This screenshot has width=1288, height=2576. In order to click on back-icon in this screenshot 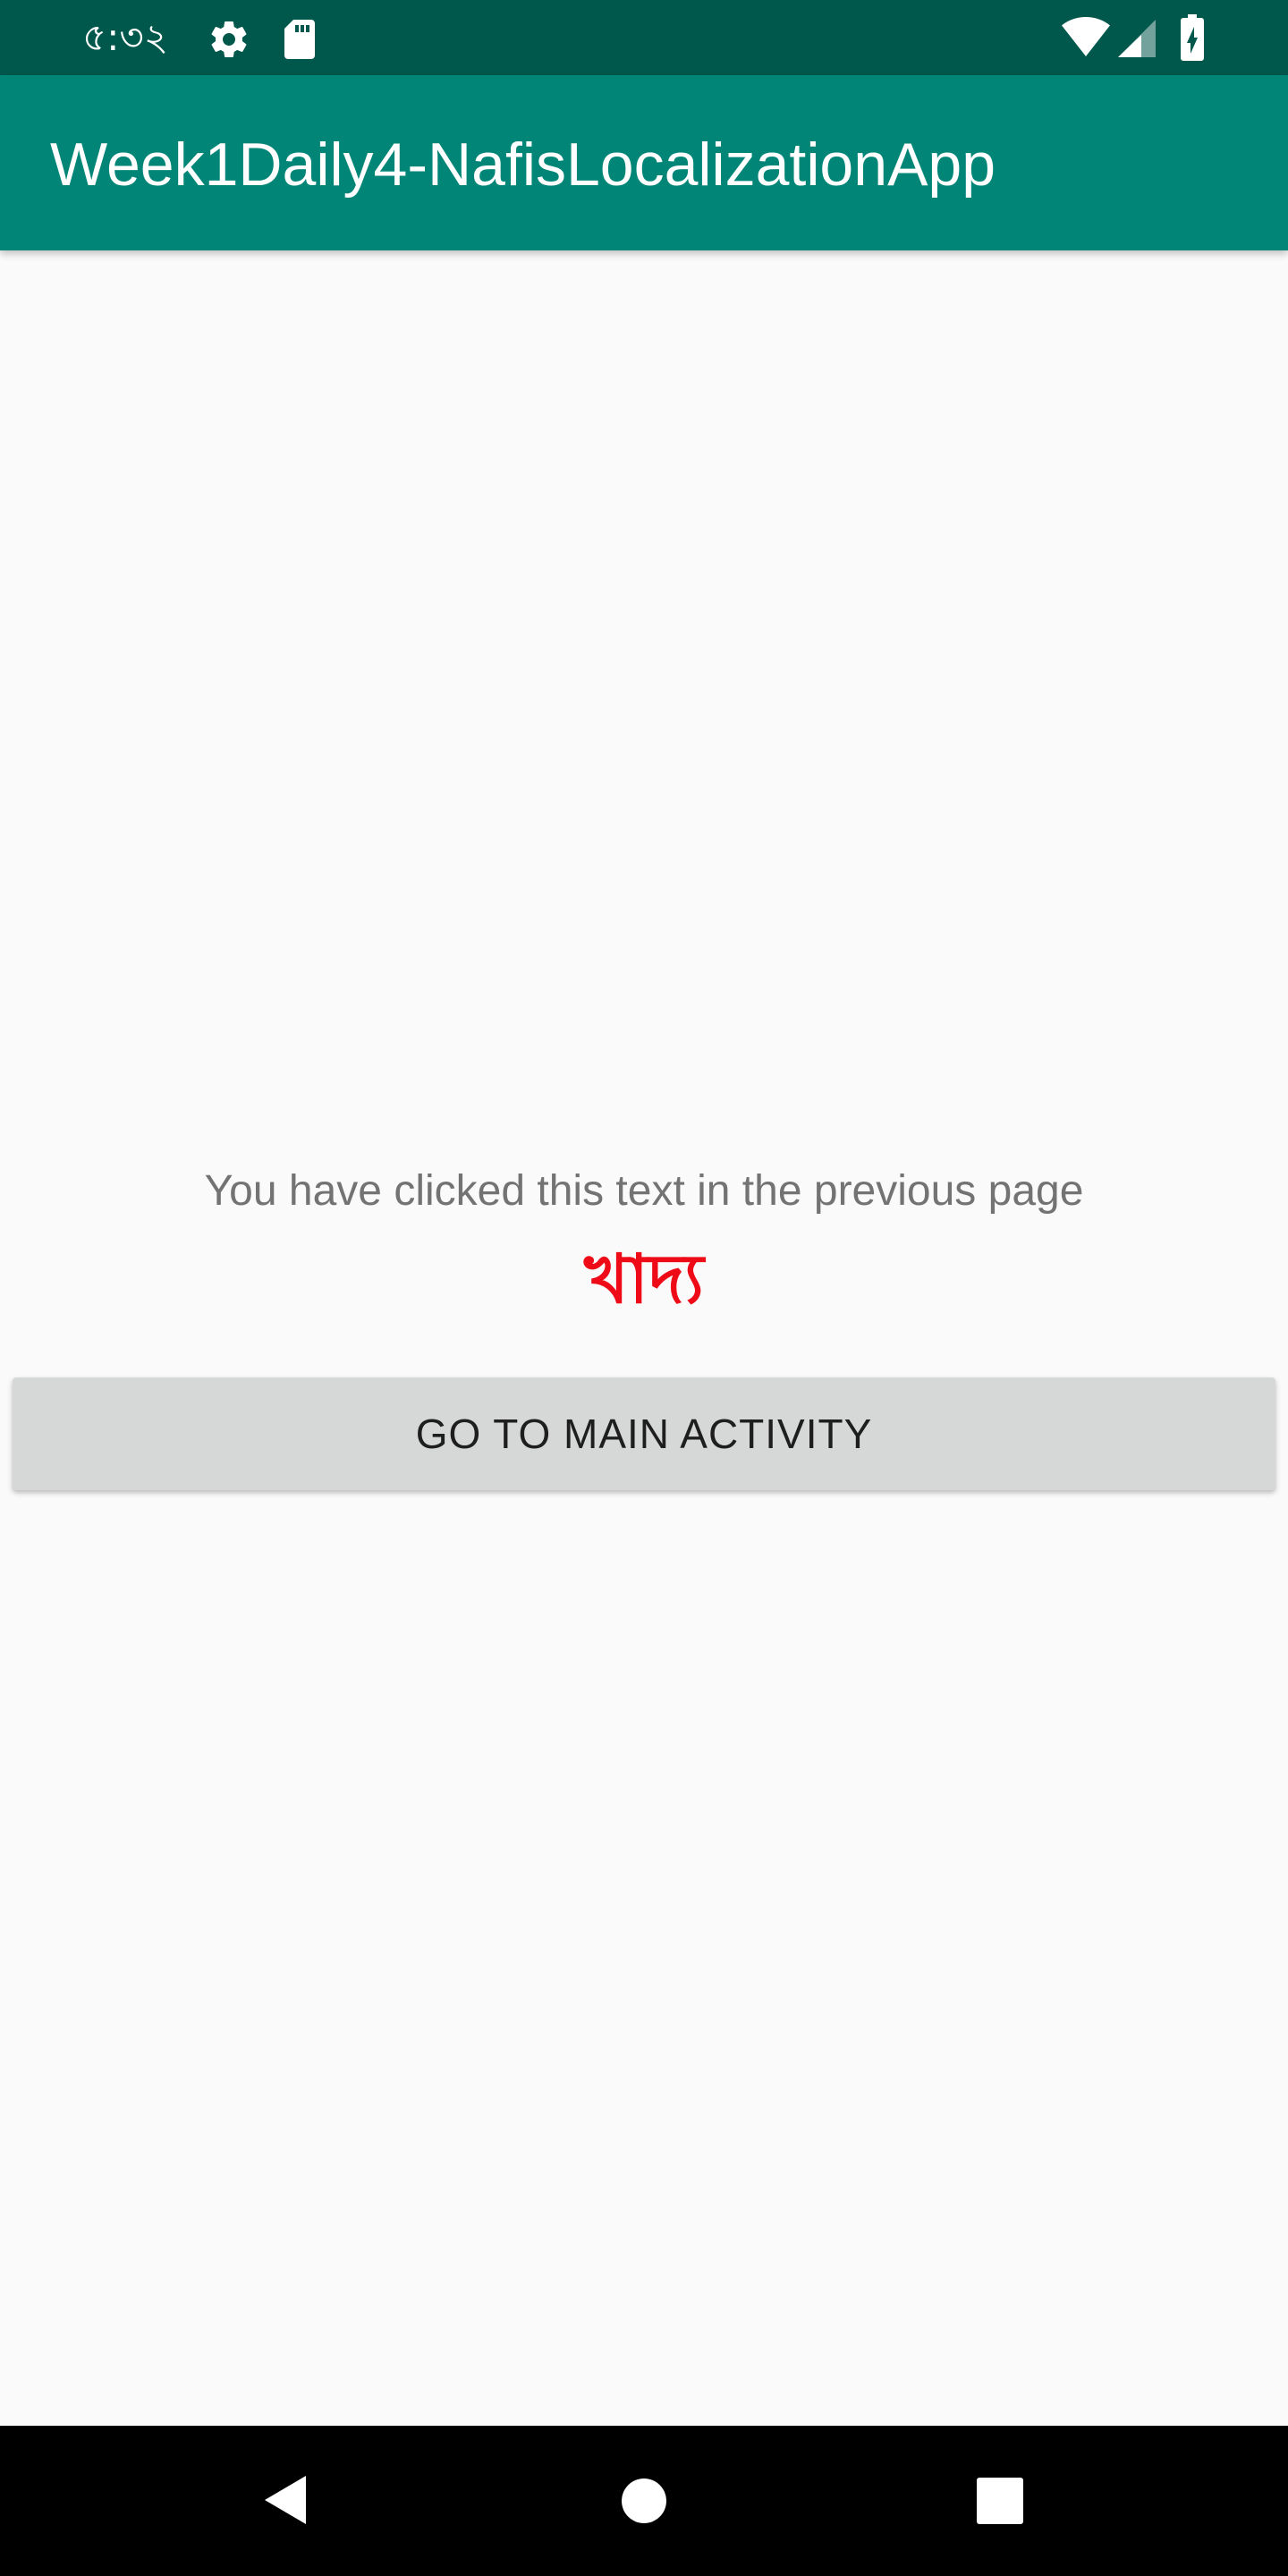, I will do `click(287, 2500)`.